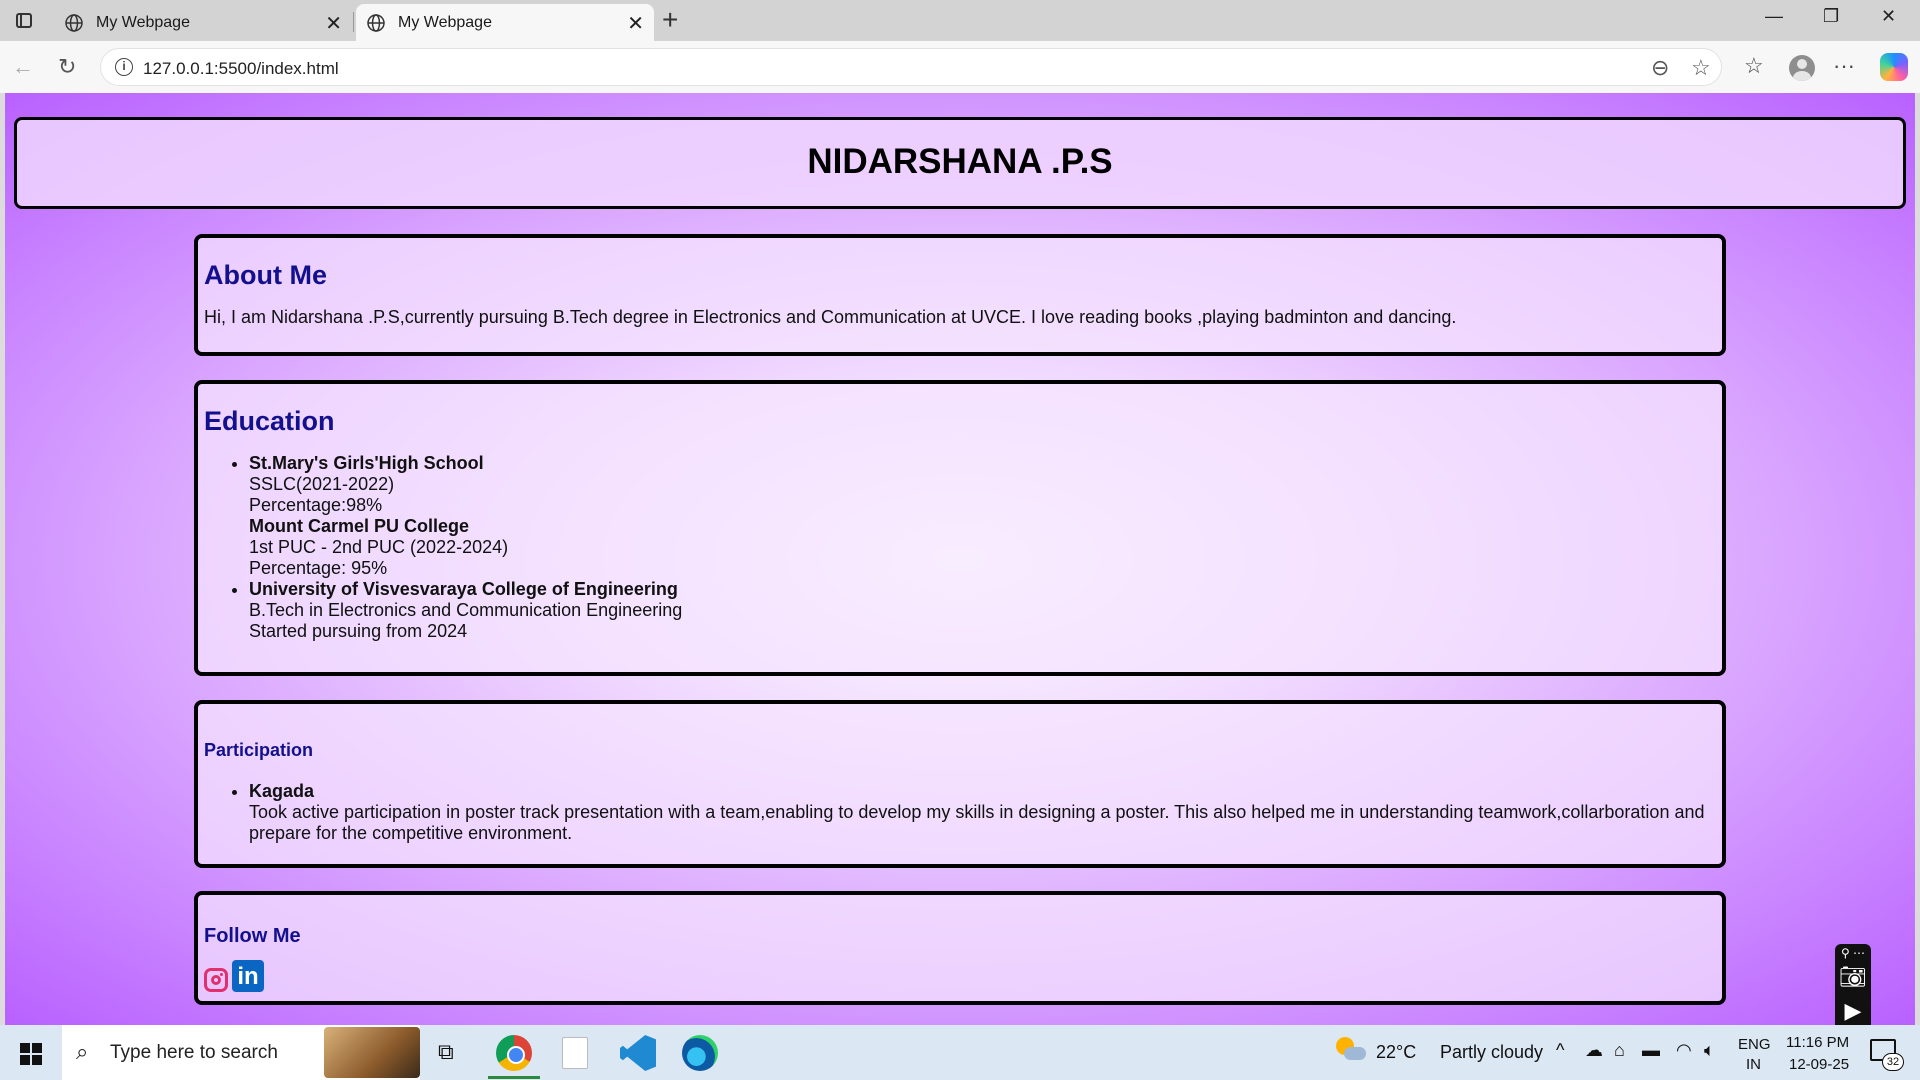 The height and width of the screenshot is (1080, 1920). Describe the element at coordinates (1560, 1050) in the screenshot. I see `chevron-up-icon: ^` at that location.